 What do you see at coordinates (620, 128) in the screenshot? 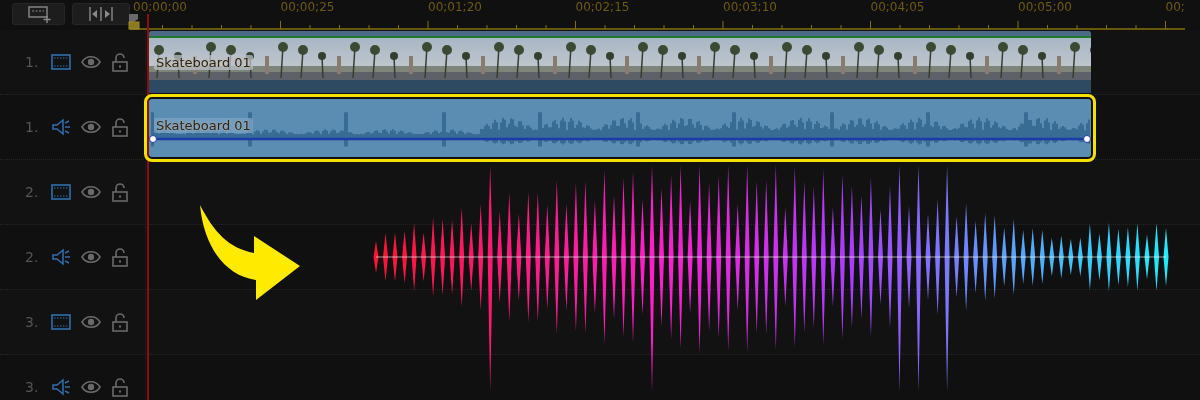
I see `audio-clip: Skateboard 01` at bounding box center [620, 128].